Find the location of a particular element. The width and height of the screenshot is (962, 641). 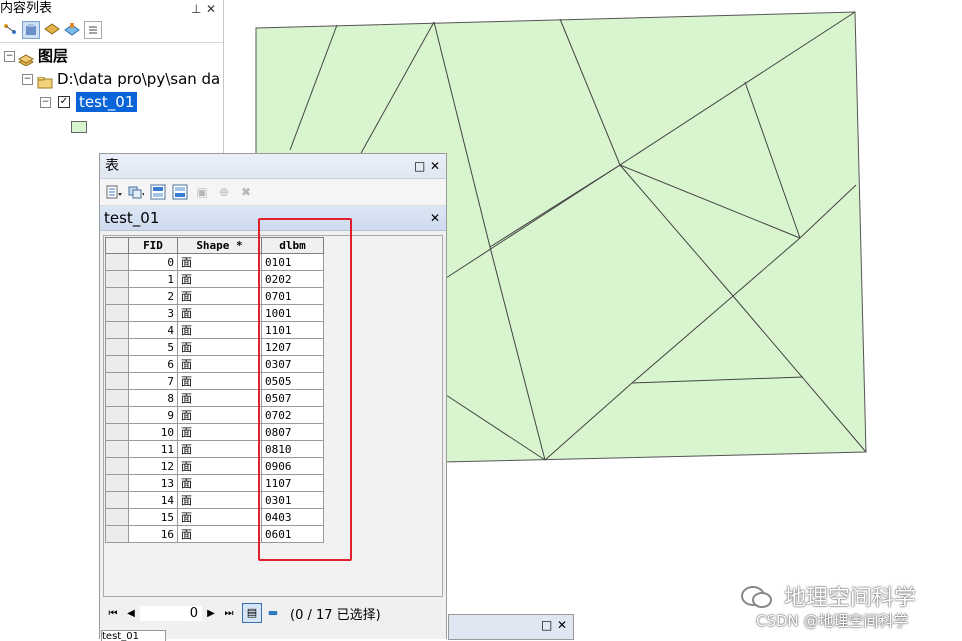

layers-expander: − is located at coordinates (9, 56).